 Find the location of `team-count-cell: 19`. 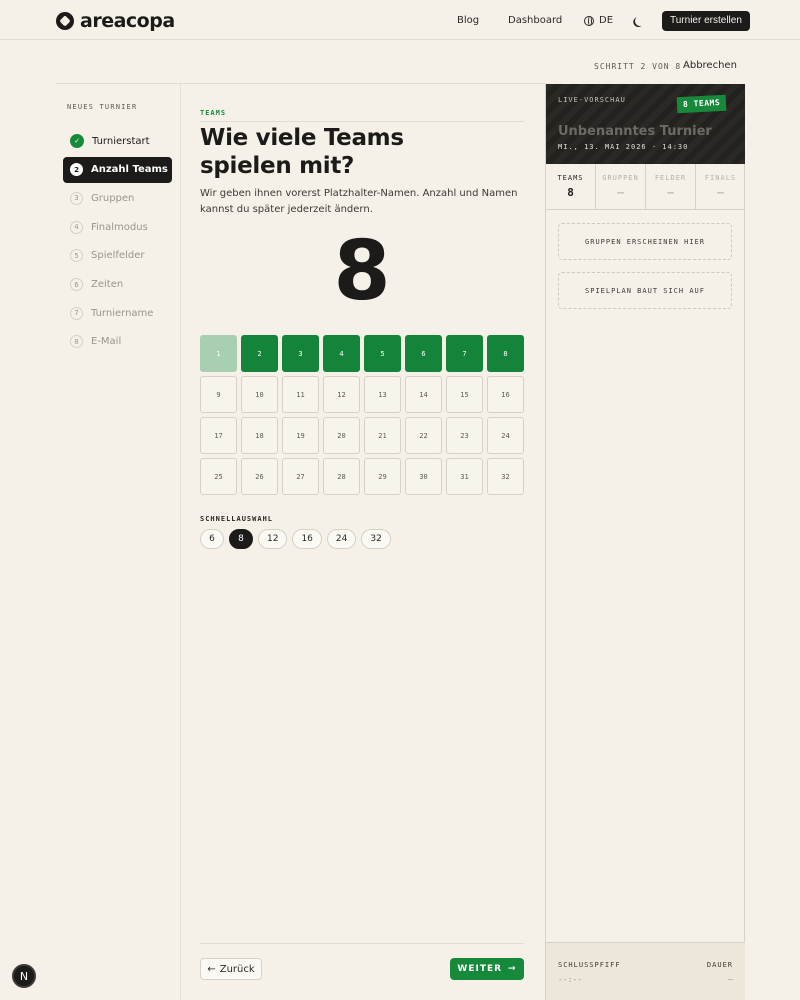

team-count-cell: 19 is located at coordinates (300, 435).